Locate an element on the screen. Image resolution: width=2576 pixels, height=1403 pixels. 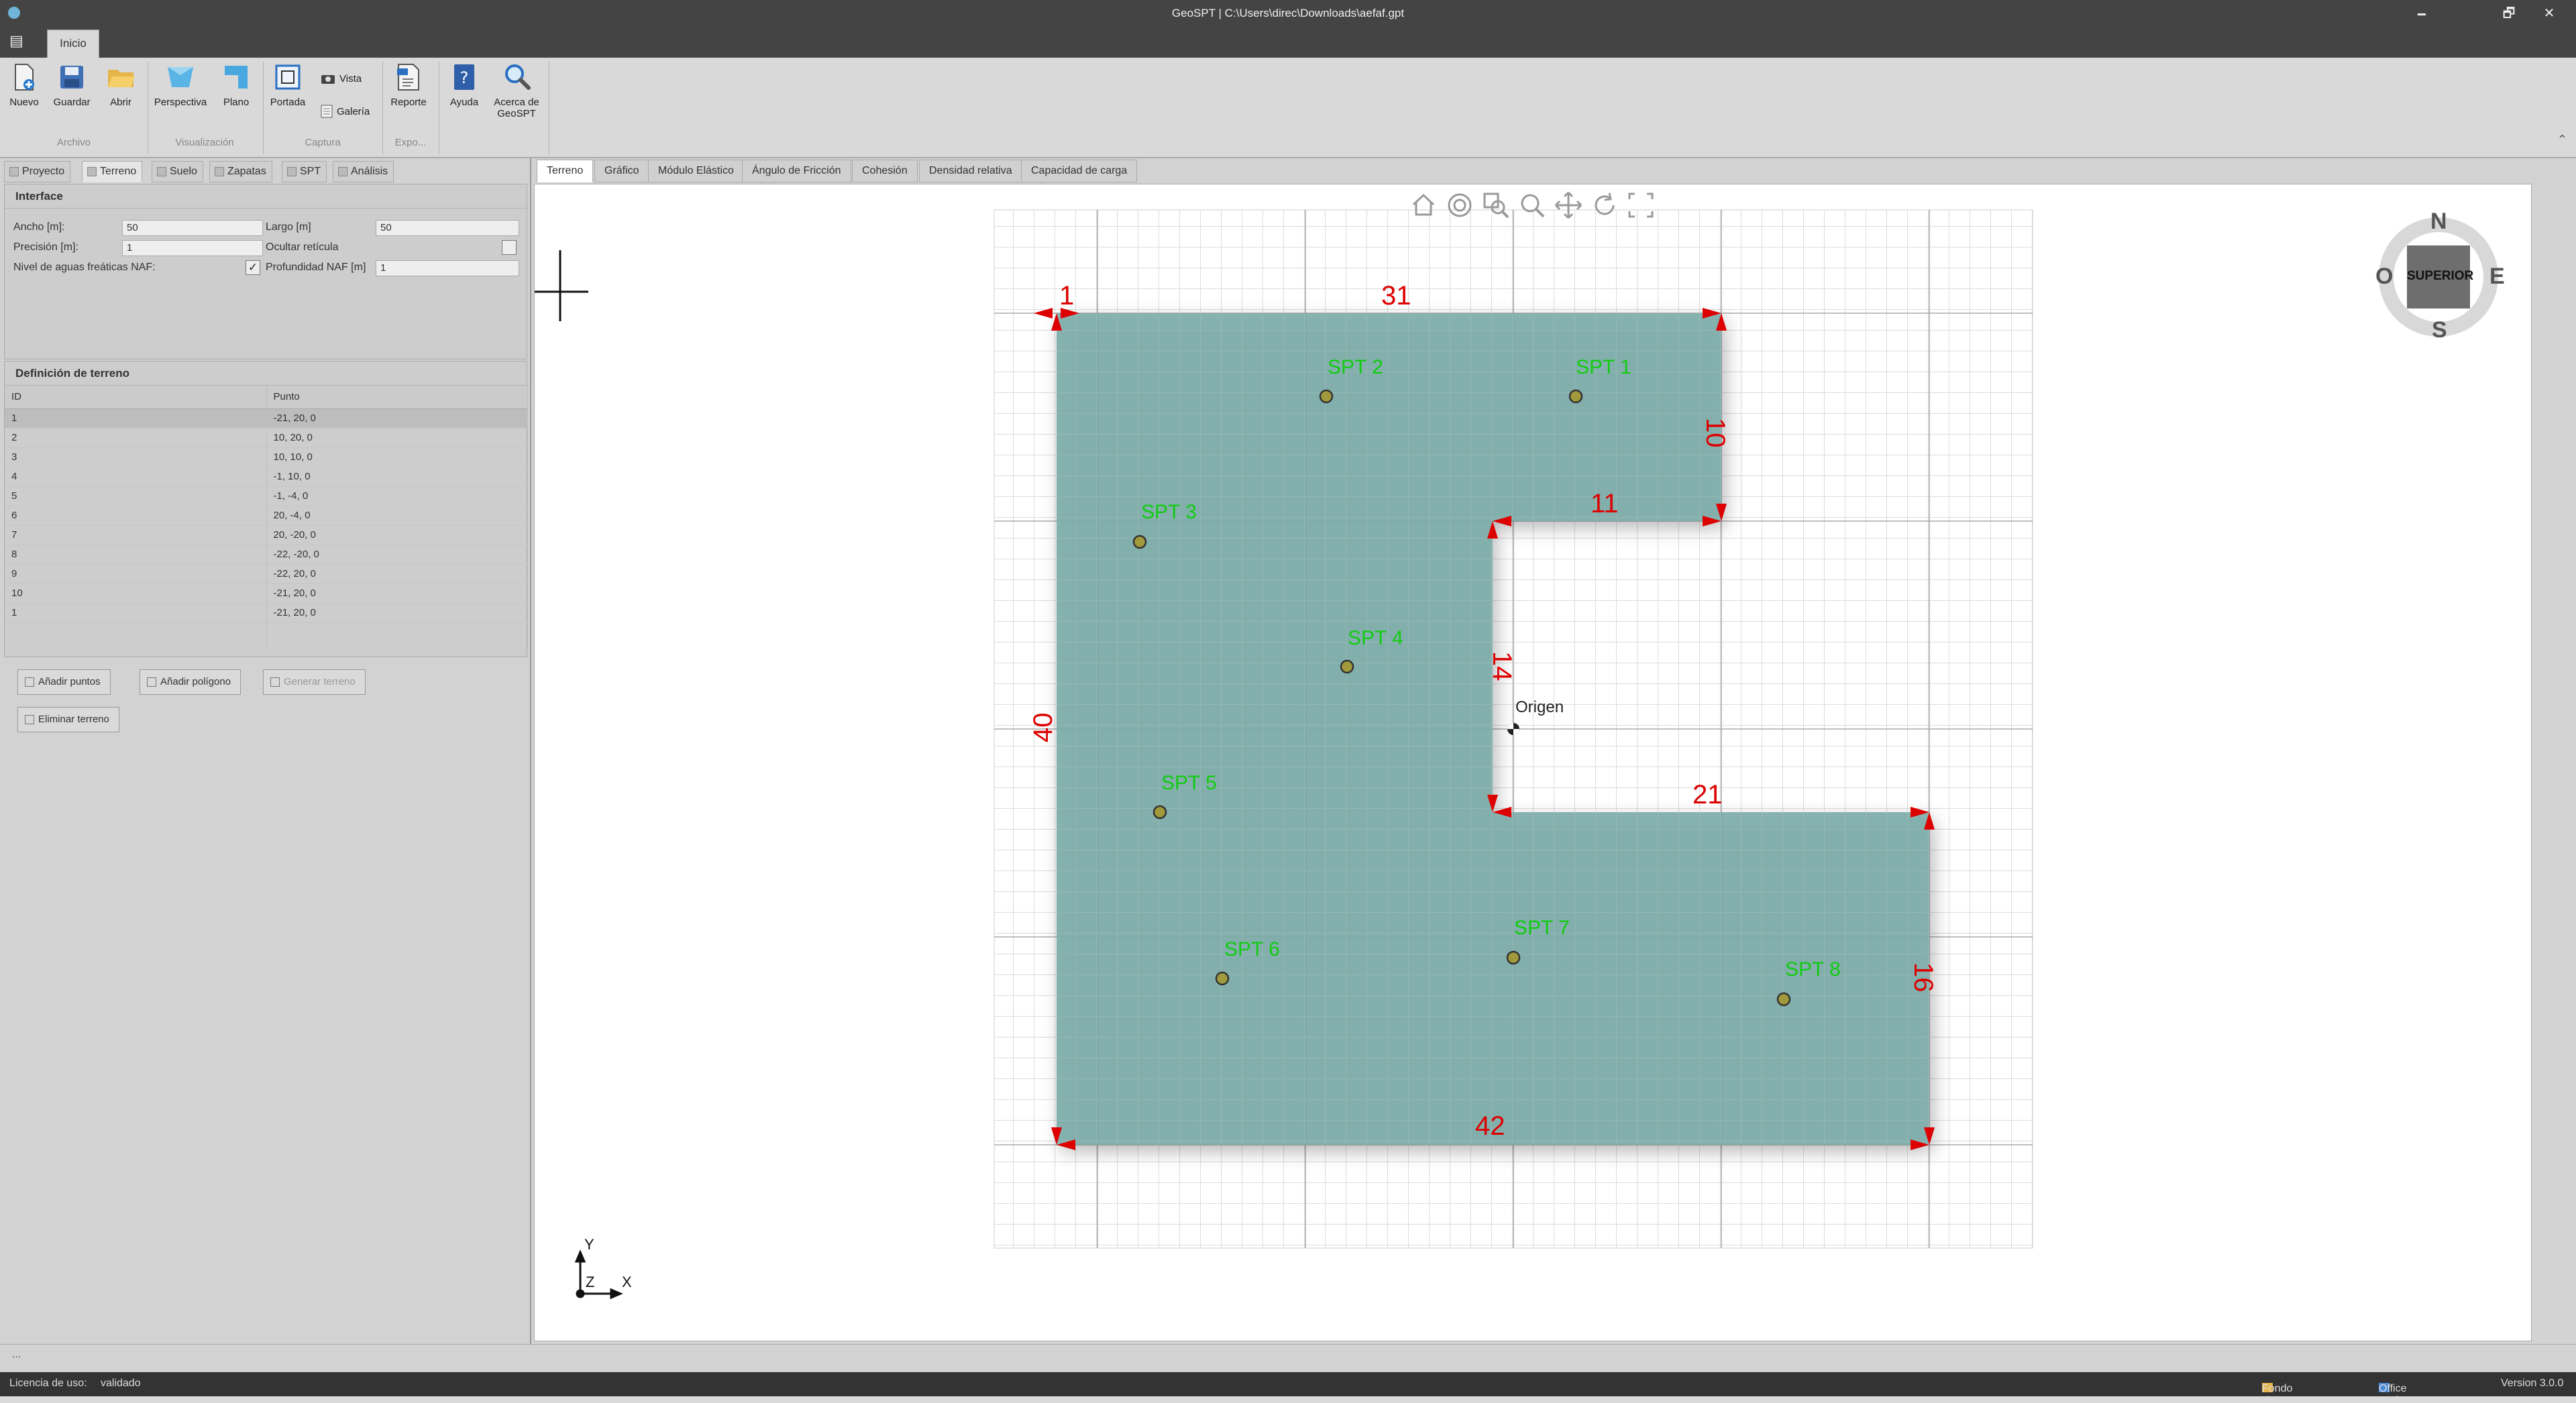
table-row: 2 10, 20, 0 is located at coordinates (266, 438).